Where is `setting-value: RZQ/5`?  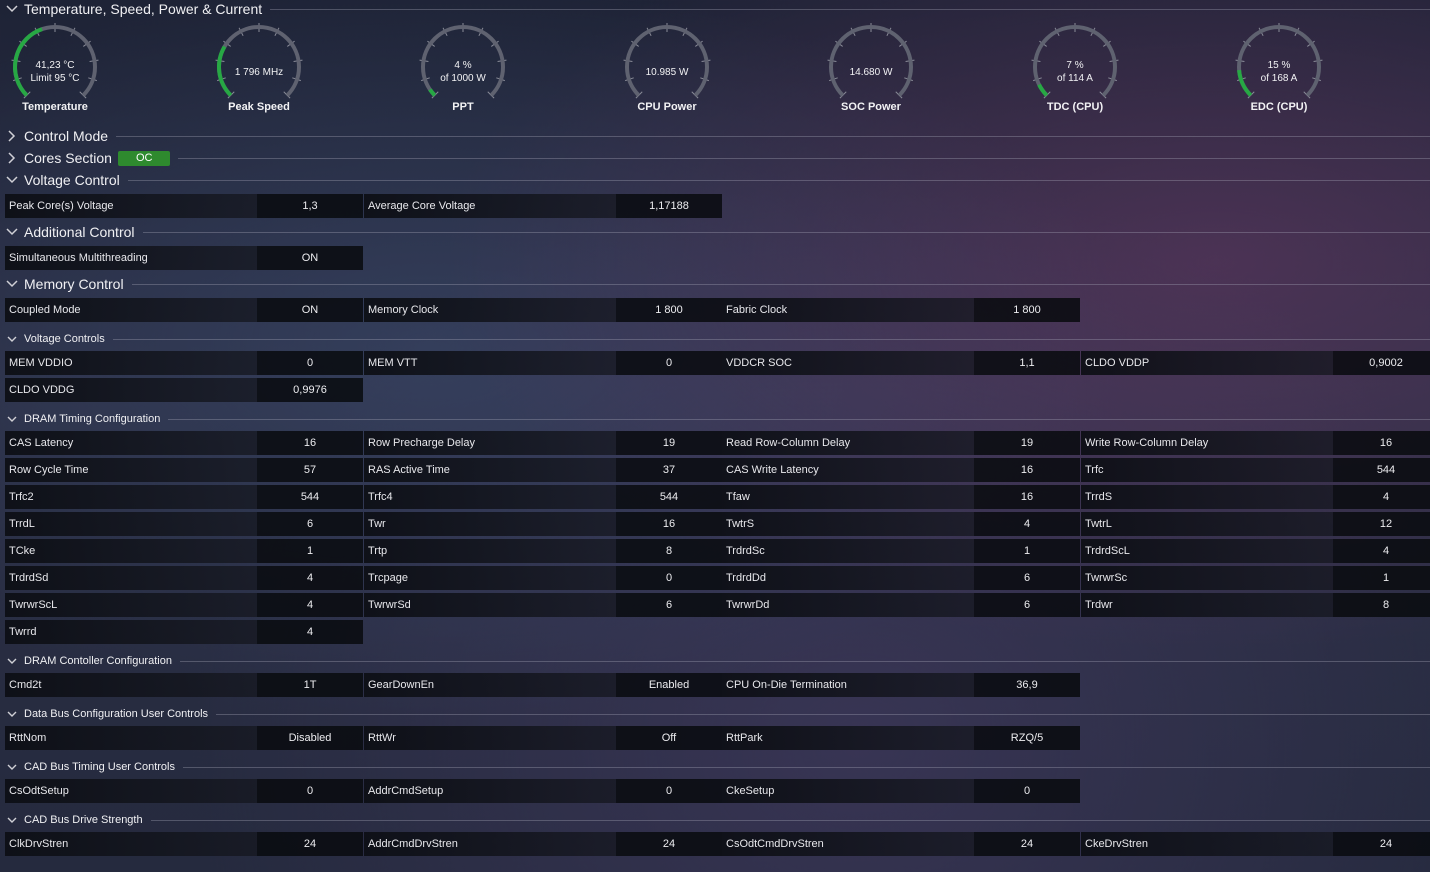 setting-value: RZQ/5 is located at coordinates (1027, 738).